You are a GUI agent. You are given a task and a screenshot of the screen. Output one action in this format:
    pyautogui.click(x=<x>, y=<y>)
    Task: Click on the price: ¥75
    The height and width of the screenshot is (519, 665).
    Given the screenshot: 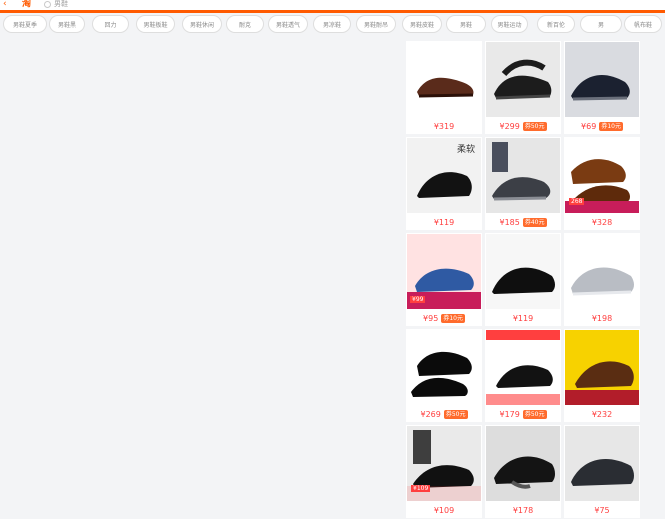 What is the action you would take?
    pyautogui.click(x=602, y=510)
    